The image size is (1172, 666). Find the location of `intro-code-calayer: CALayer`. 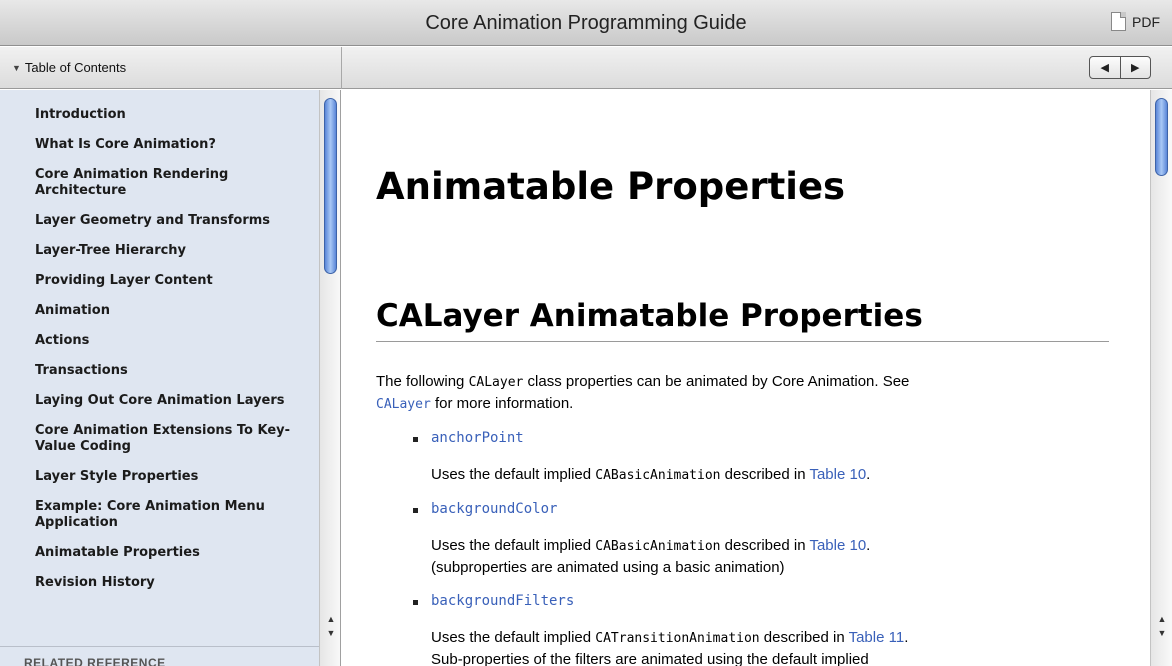

intro-code-calayer: CALayer is located at coordinates (496, 382).